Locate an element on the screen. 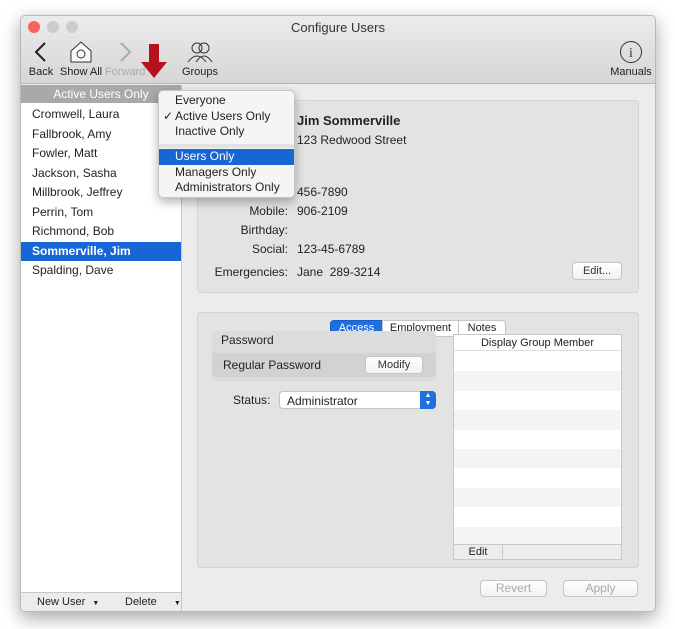  menu-item: Administrators Only is located at coordinates (226, 188).